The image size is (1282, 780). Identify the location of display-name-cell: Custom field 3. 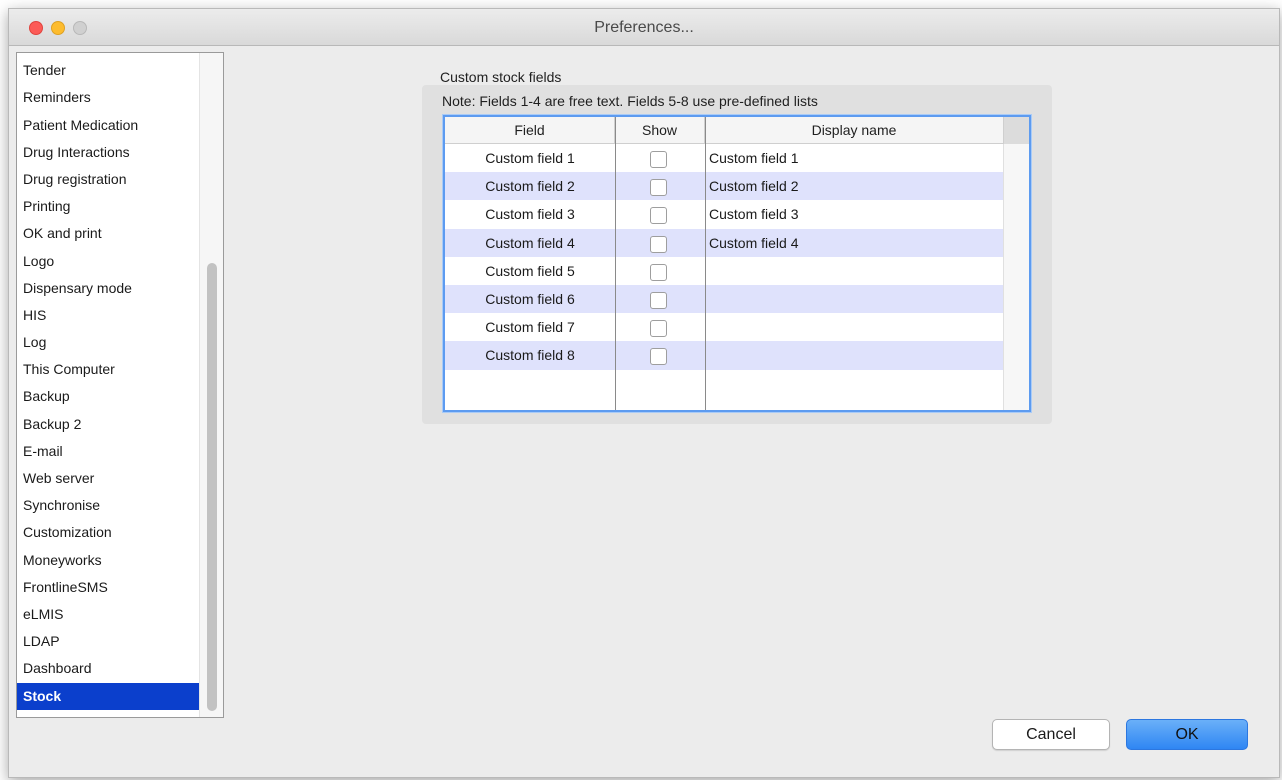
(854, 214).